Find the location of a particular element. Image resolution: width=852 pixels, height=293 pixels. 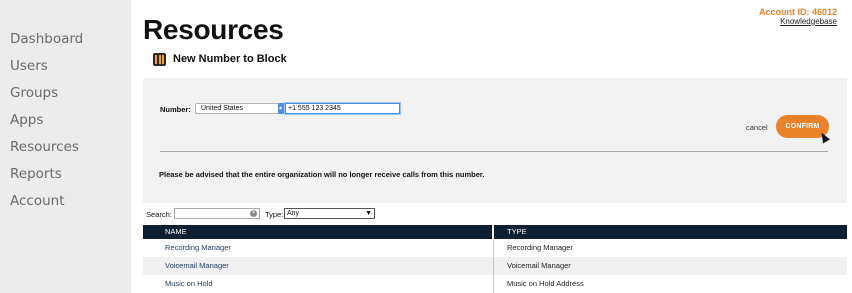

divider is located at coordinates (494, 151).